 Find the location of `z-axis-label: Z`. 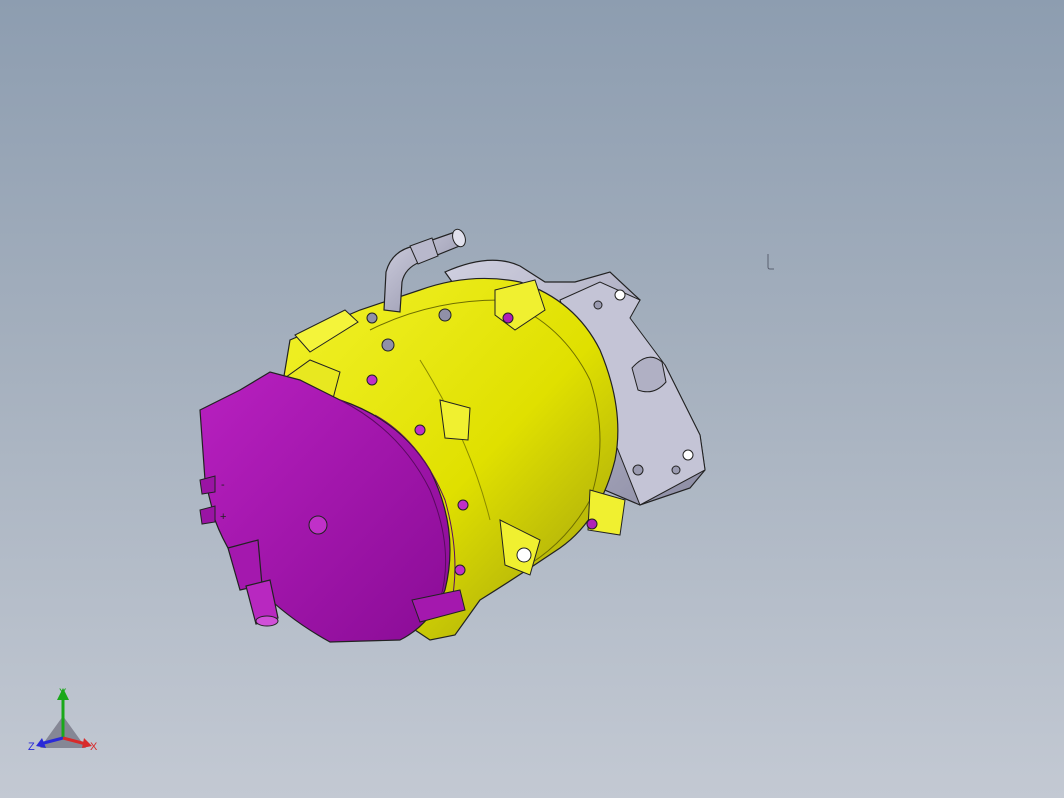

z-axis-label: Z is located at coordinates (31, 747).